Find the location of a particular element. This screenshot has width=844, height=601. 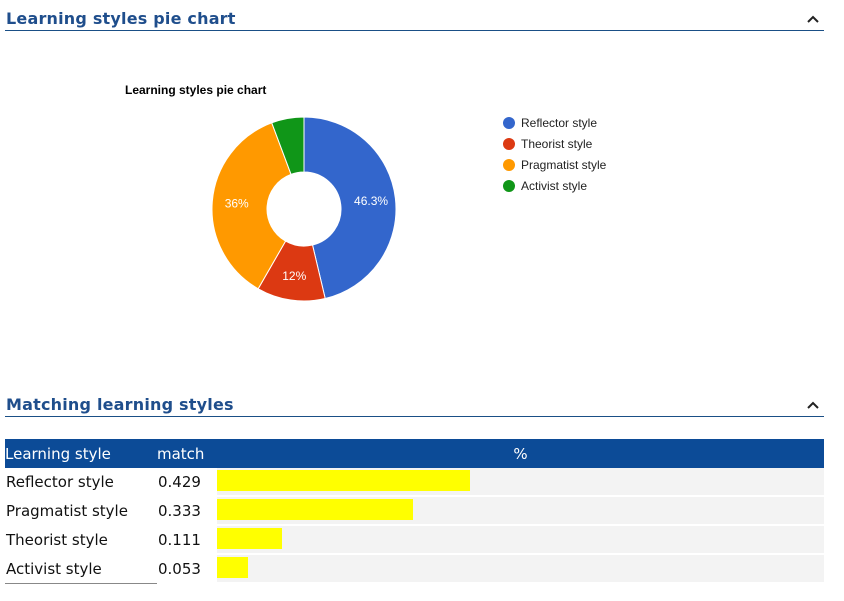

collapse-matching-button is located at coordinates (813, 405).